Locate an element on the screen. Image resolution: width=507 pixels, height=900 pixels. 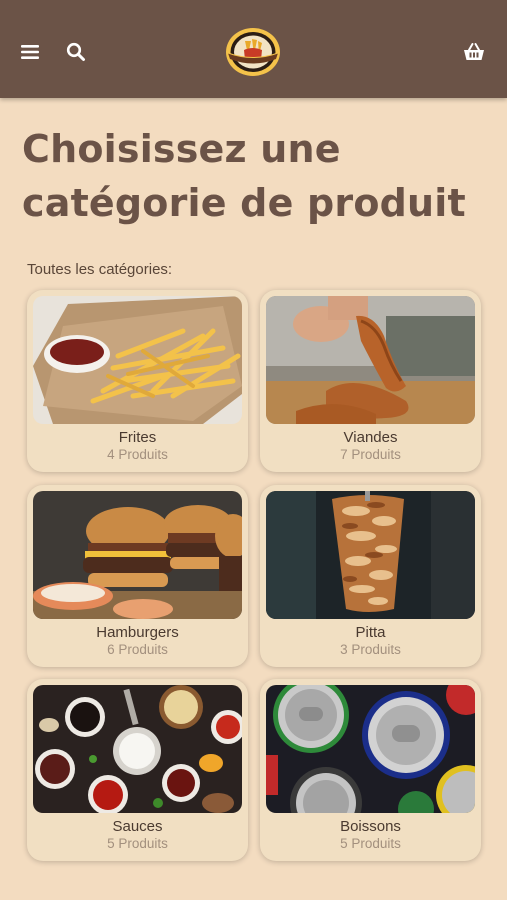
search-icon is located at coordinates (76, 52).